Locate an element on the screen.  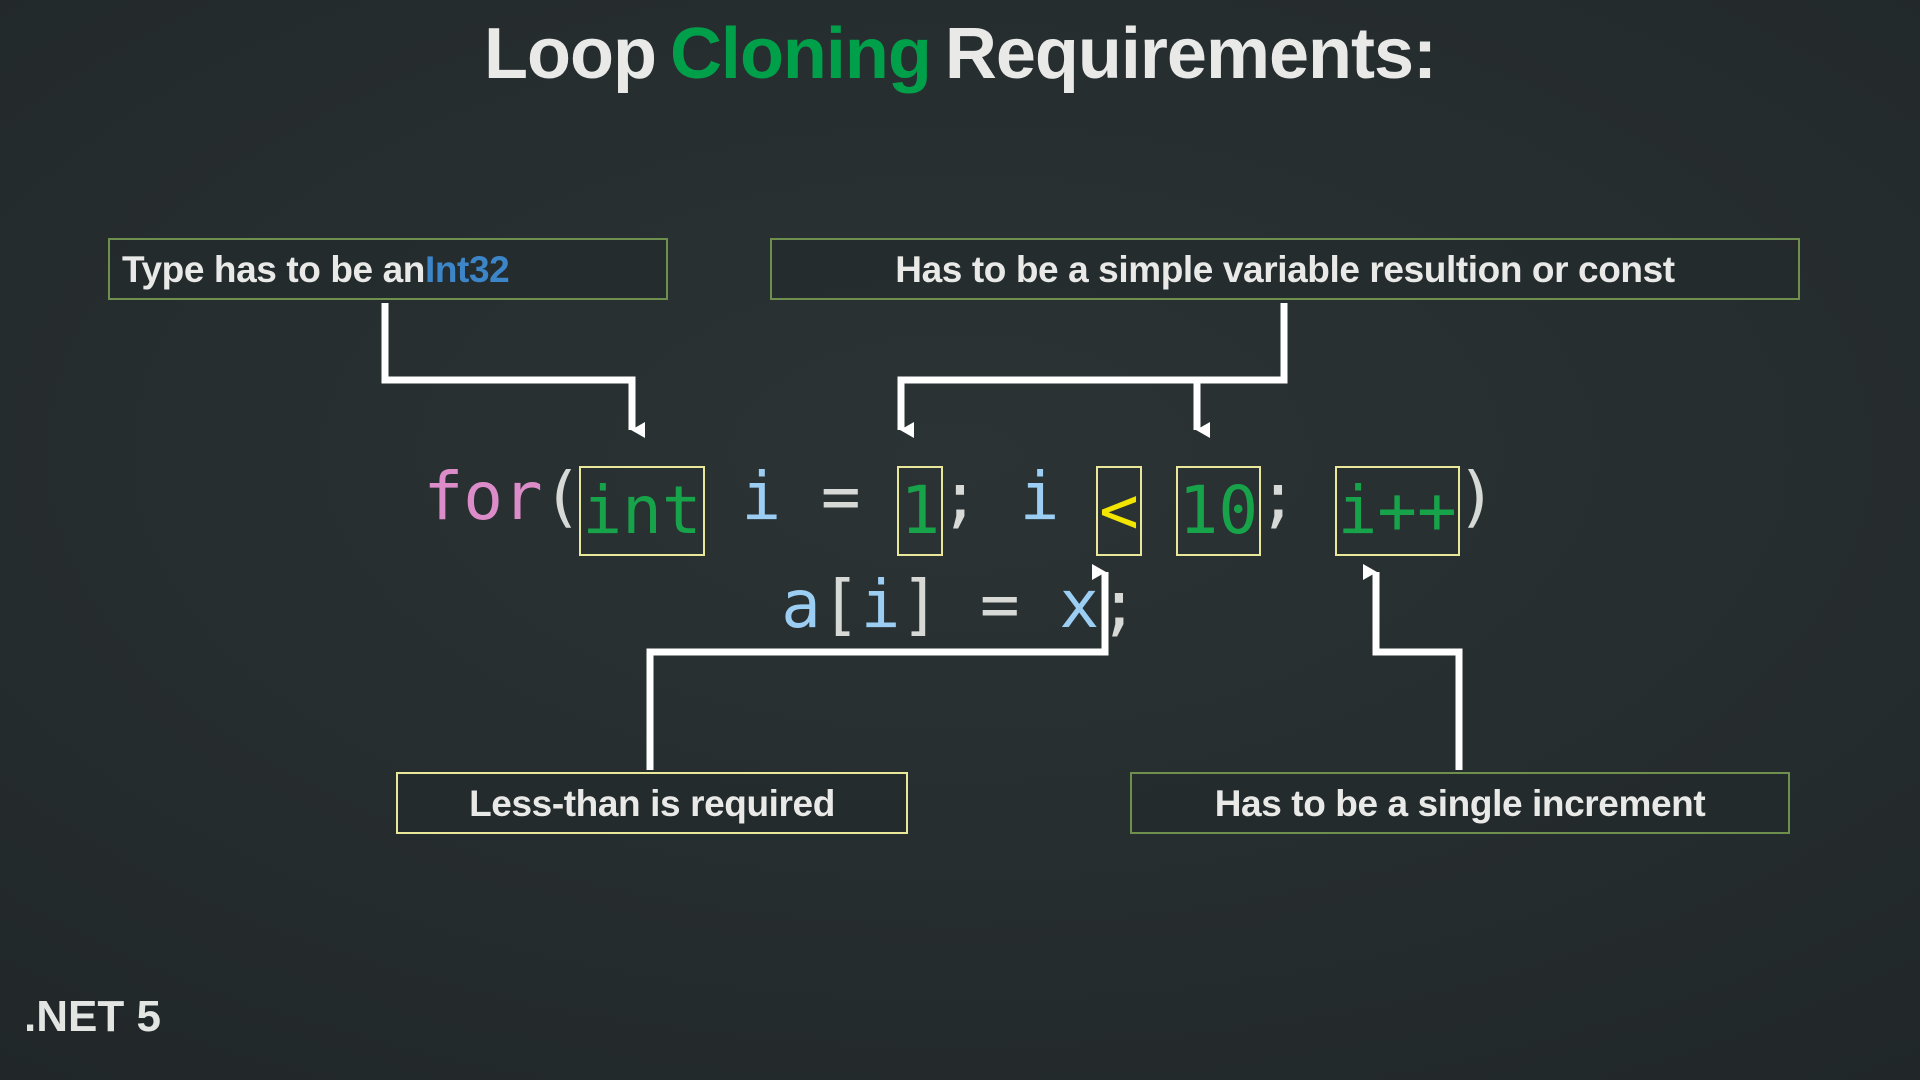
code-paren-close: ) is located at coordinates (1476, 496).